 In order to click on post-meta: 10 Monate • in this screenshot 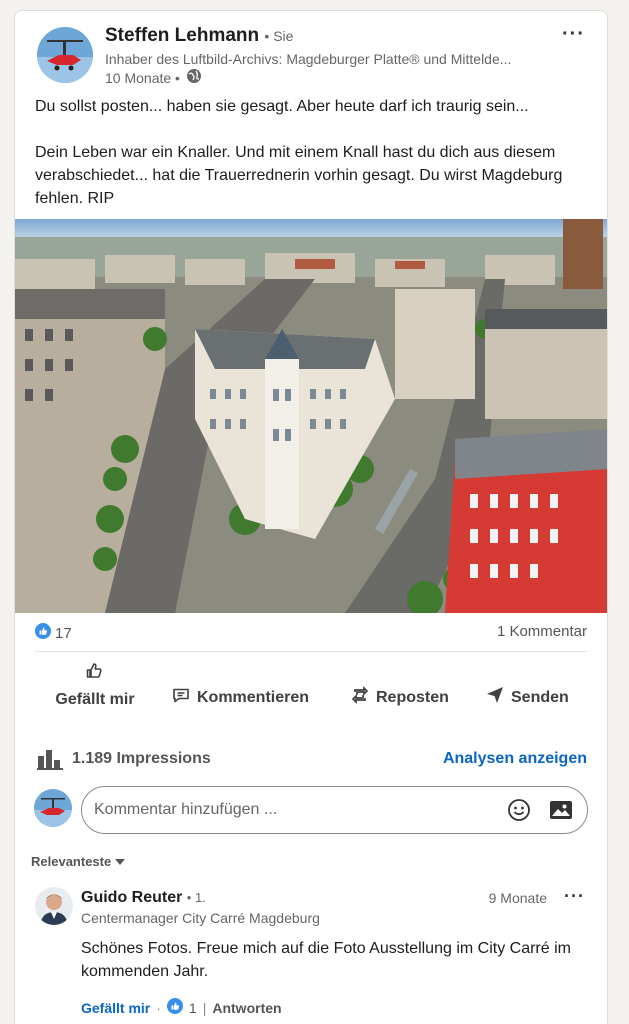, I will do `click(153, 77)`.